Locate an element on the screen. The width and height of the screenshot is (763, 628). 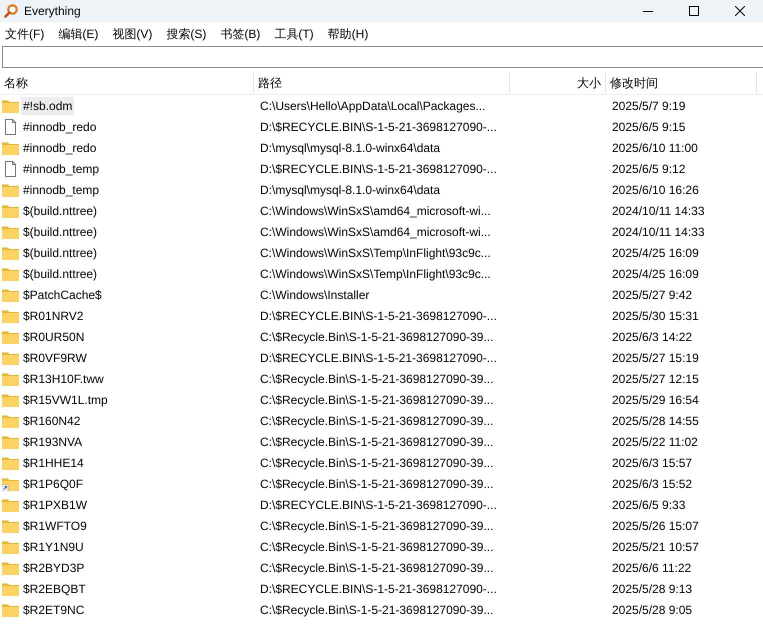
file-name: $R1HHE14 is located at coordinates (53, 463).